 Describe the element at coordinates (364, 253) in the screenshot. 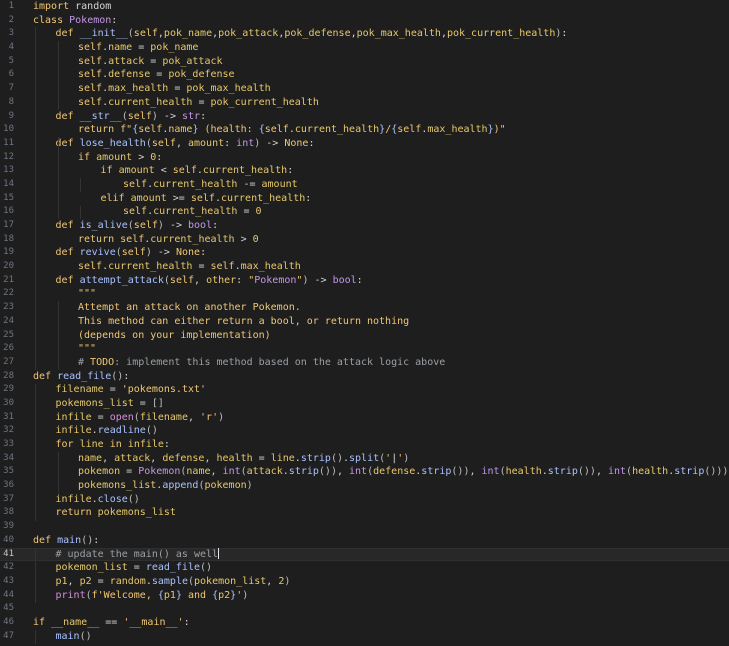

I see `code-line: 19 def revive(self) -> None:` at that location.